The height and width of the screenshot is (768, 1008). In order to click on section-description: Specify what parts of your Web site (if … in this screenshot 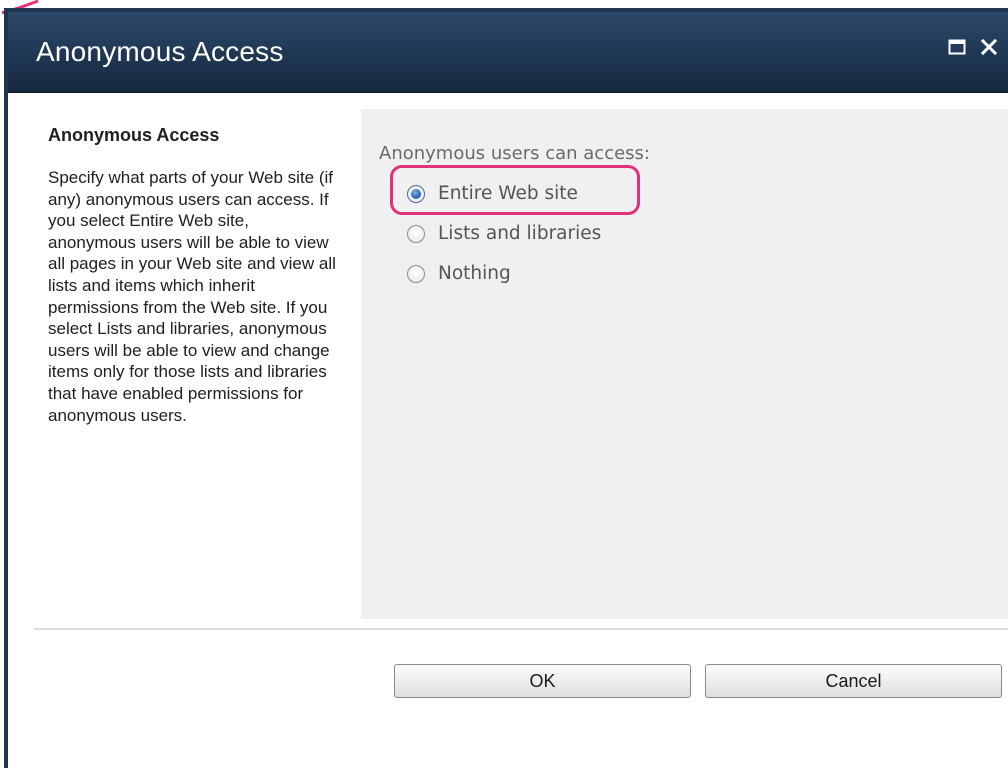, I will do `click(192, 296)`.